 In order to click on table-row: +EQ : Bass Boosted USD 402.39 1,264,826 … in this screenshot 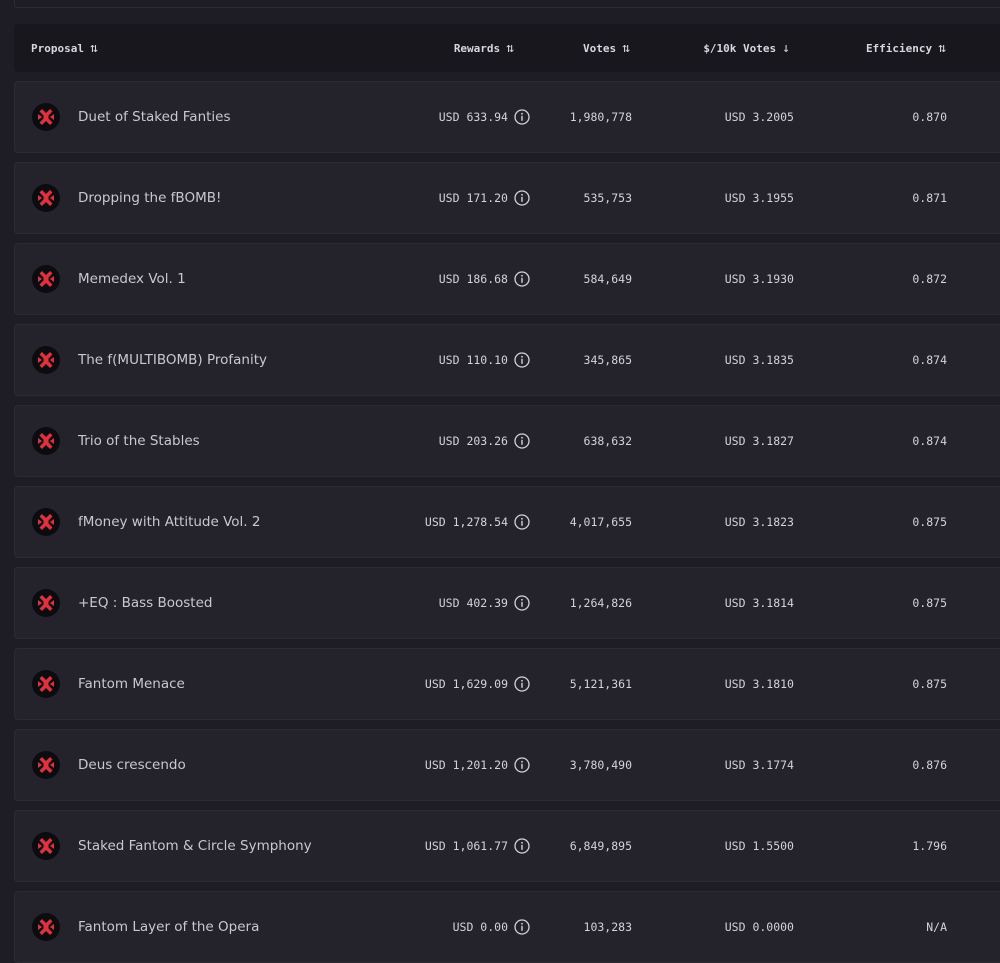, I will do `click(507, 603)`.